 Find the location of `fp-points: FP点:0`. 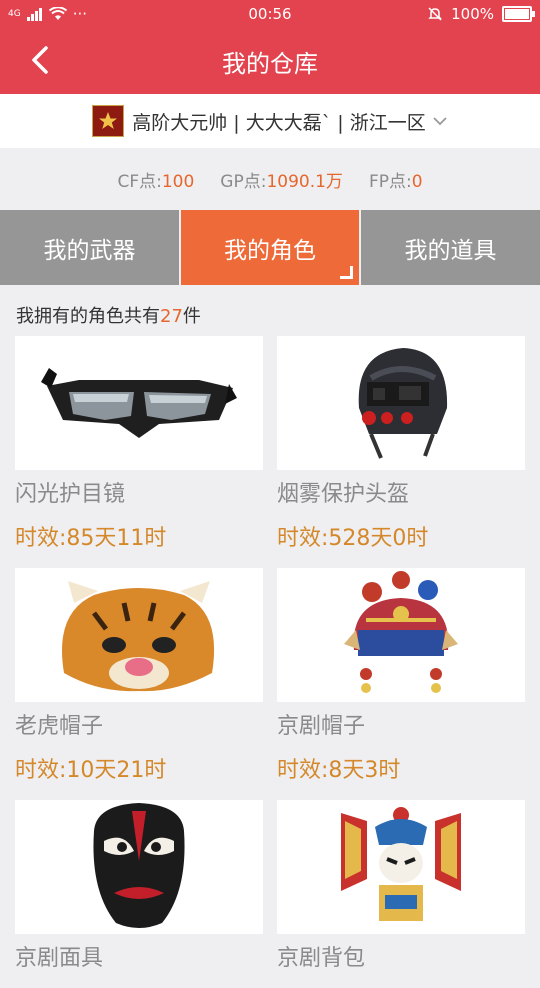

fp-points: FP点:0 is located at coordinates (396, 179).